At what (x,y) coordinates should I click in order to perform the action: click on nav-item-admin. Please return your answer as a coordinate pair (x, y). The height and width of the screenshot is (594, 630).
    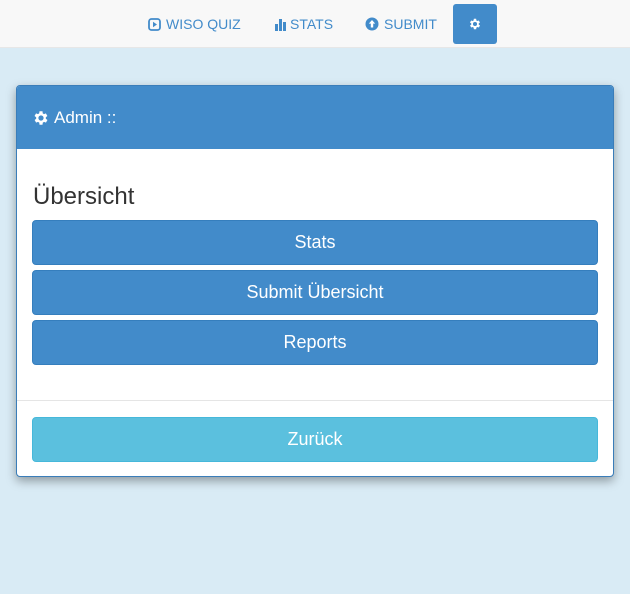
    Looking at the image, I should click on (475, 24).